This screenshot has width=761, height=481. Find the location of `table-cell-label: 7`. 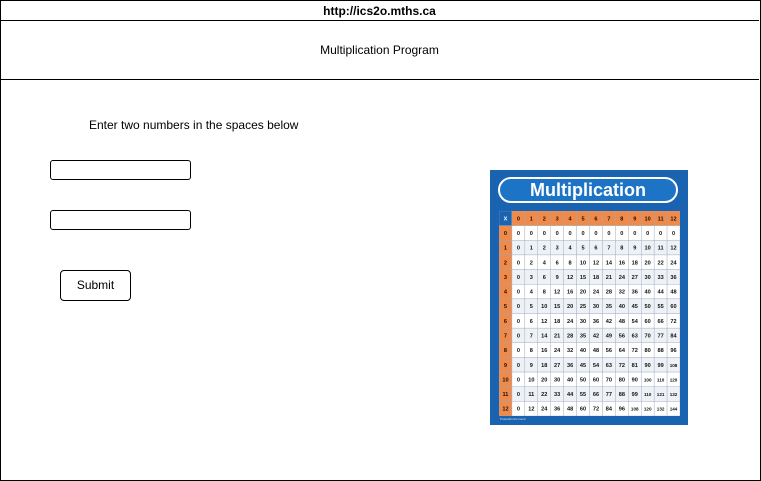

table-cell-label: 7 is located at coordinates (531, 336).